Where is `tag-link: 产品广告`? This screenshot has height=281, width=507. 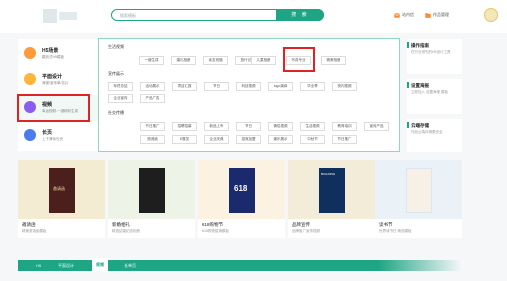 tag-link: 产品广告 is located at coordinates (152, 98).